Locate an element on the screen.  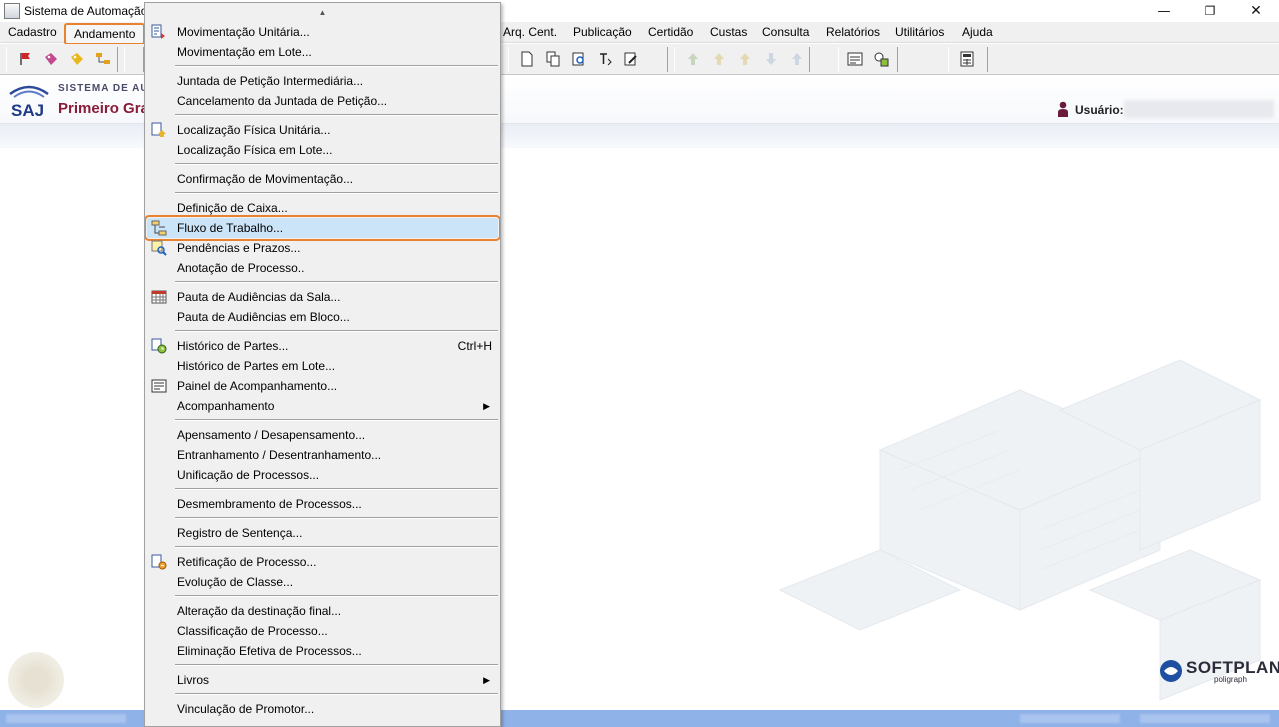
menu-item-historico-de-partes: Histórico de Partes... Ctrl+H is located at coordinates (322, 346).